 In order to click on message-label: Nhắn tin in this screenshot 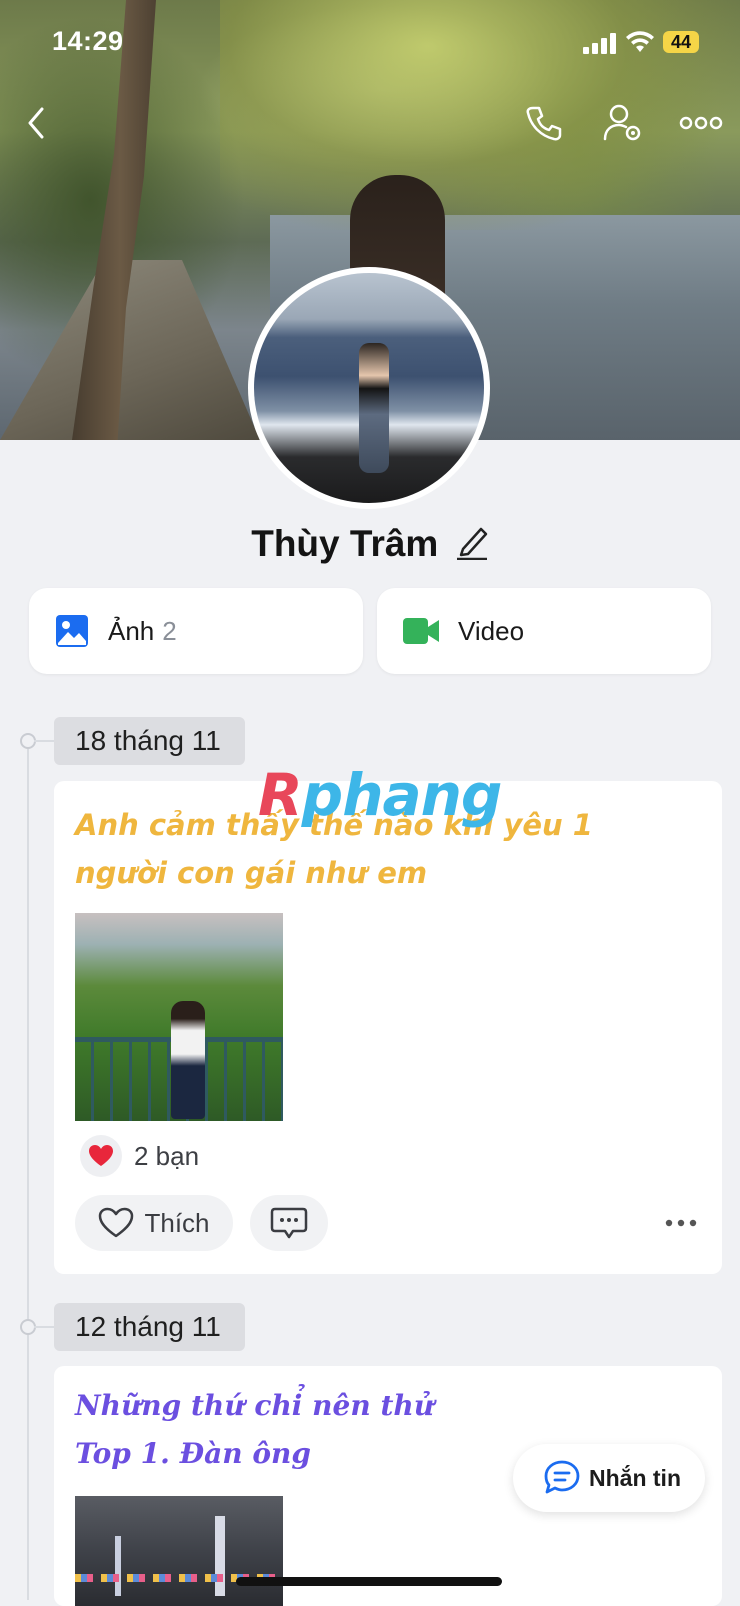, I will do `click(635, 1477)`.